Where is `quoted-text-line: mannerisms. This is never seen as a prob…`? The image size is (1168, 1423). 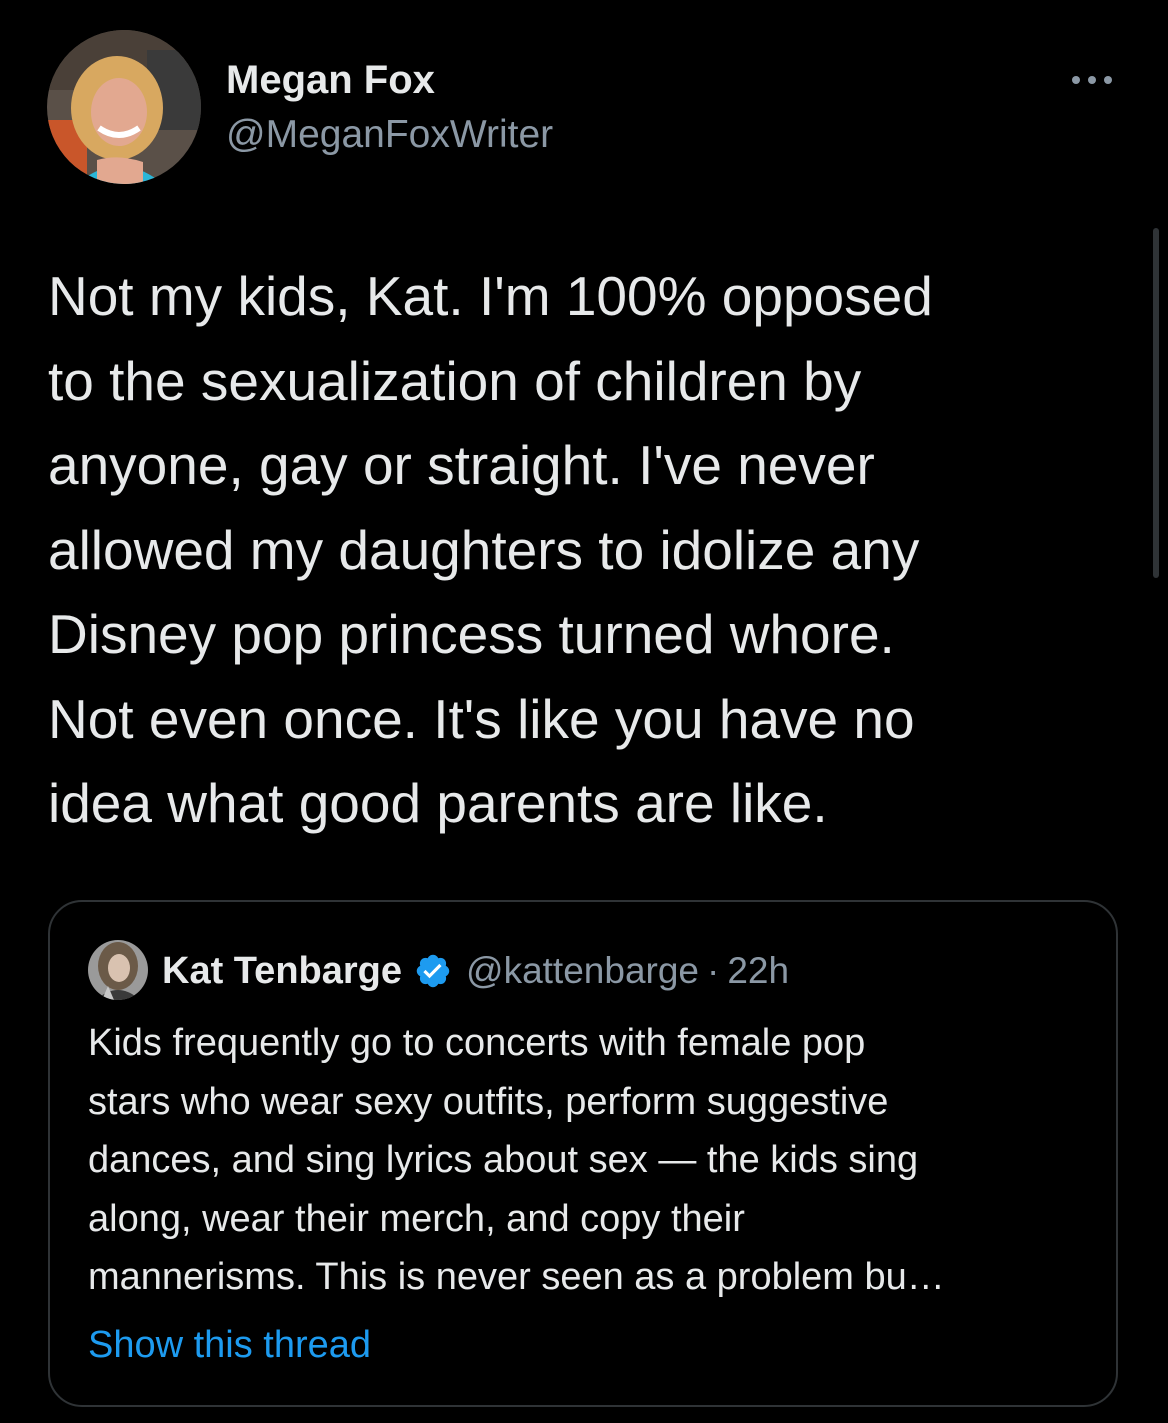
quoted-text-line: mannerisms. This is never seen as a prob… is located at coordinates (516, 1277).